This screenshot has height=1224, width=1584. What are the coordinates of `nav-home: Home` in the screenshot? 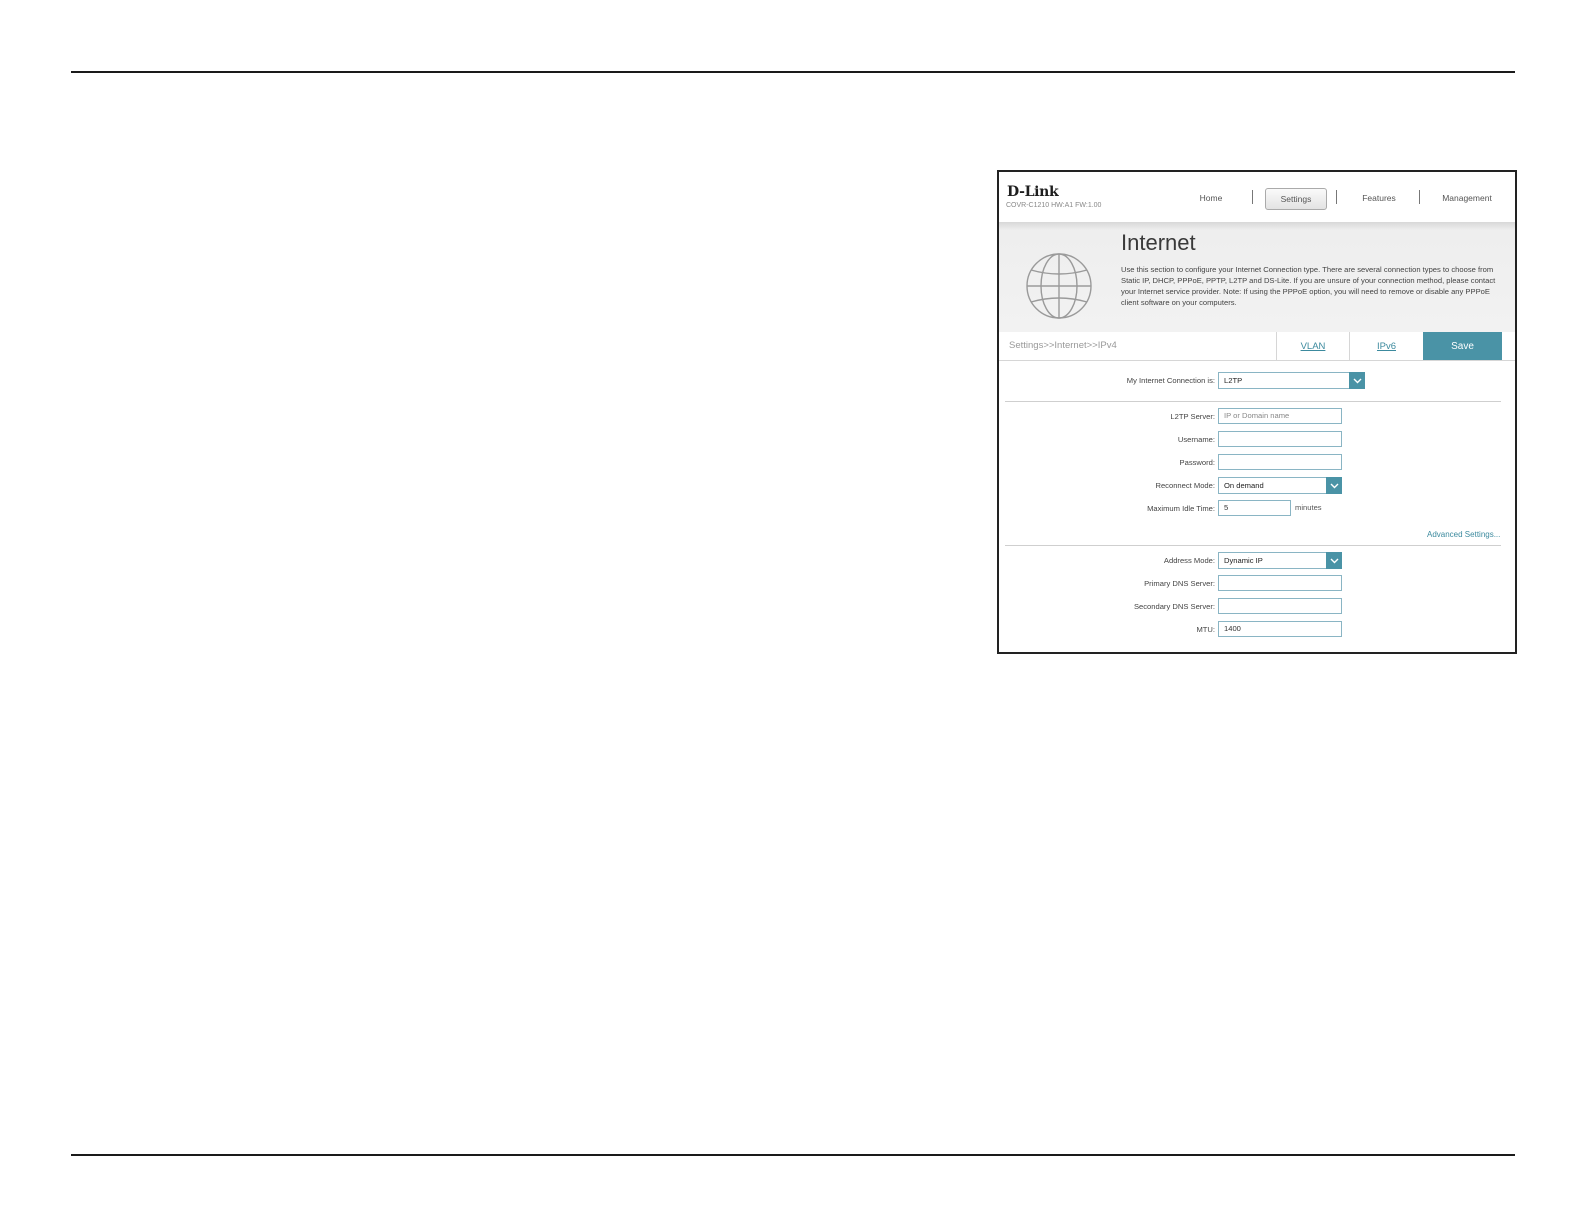 It's located at (1211, 198).